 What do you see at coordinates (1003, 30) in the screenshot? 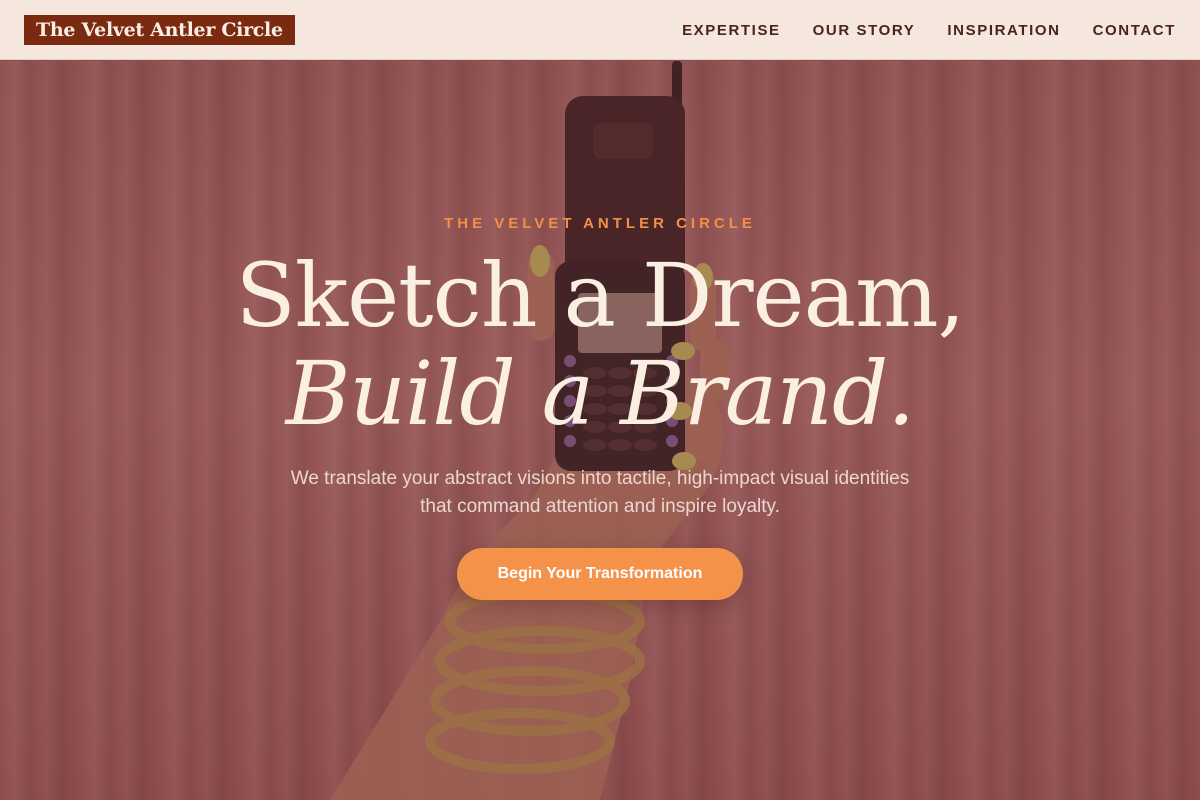
I see `nav-link-inspiration: INSPIRATION` at bounding box center [1003, 30].